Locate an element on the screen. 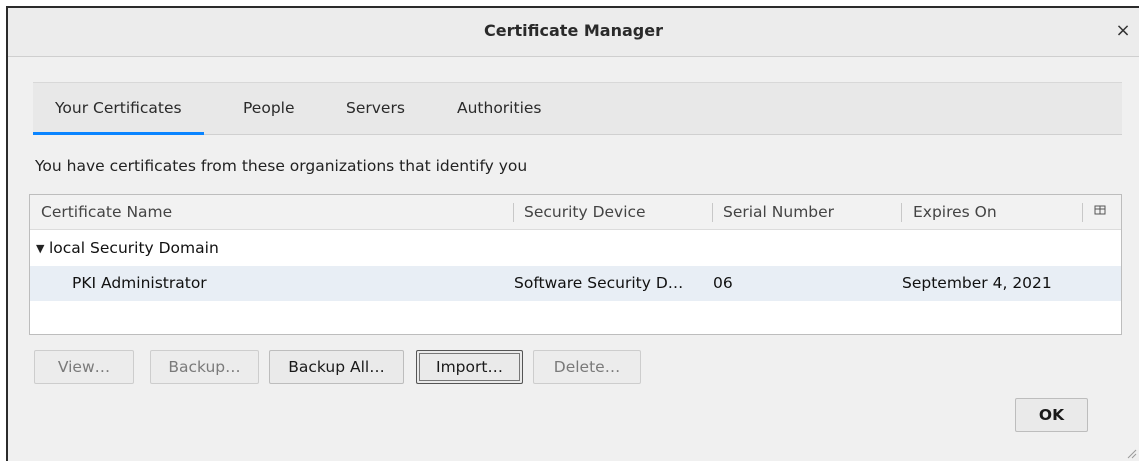  cell-serial-number: 06 is located at coordinates (723, 283).